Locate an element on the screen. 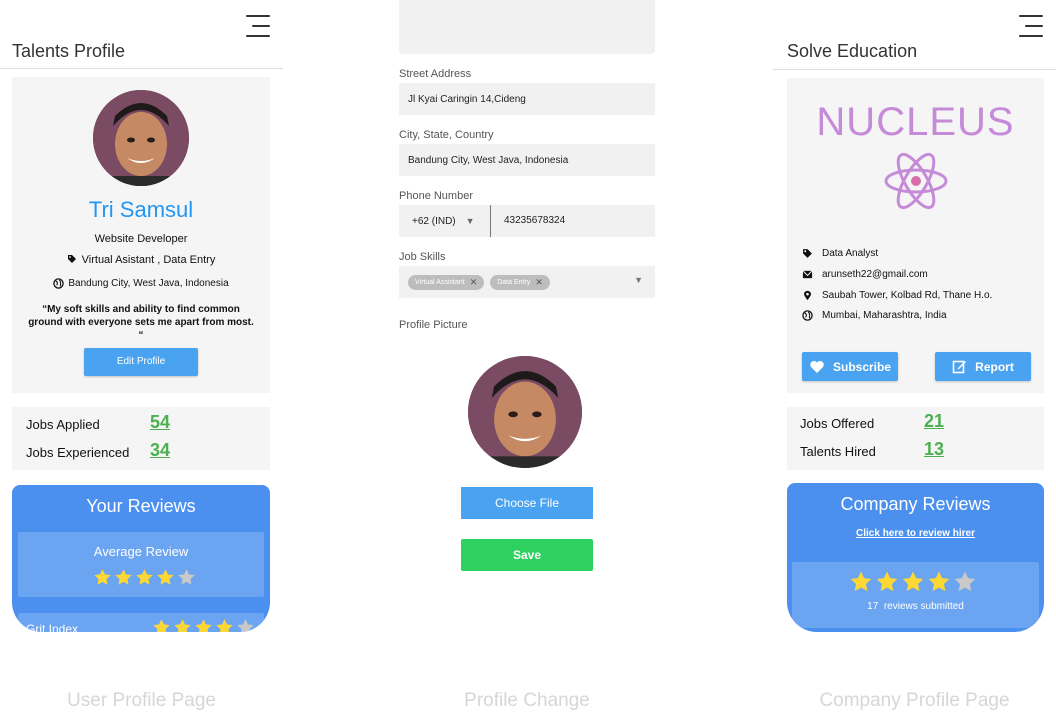  reviews-count-row: 17 reviews submitted is located at coordinates (915, 606).